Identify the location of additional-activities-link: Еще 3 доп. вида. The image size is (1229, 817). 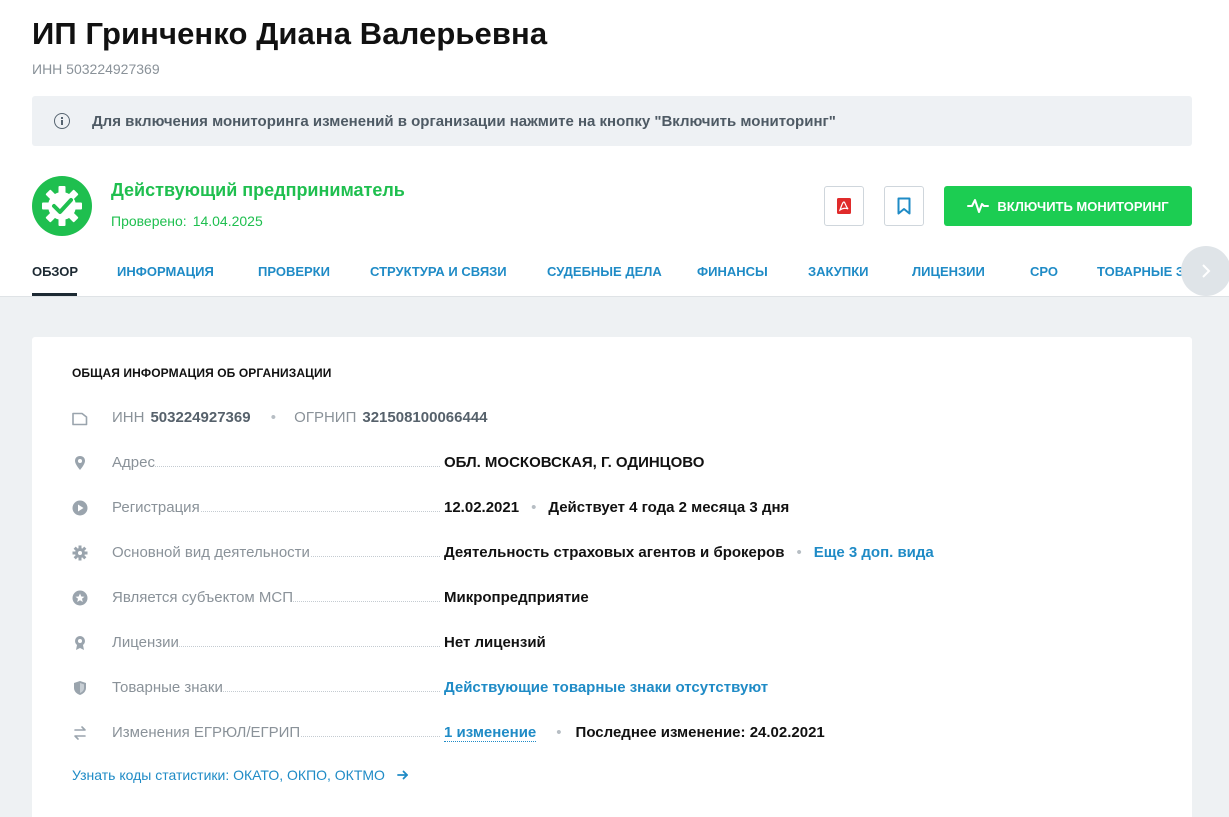
(874, 552).